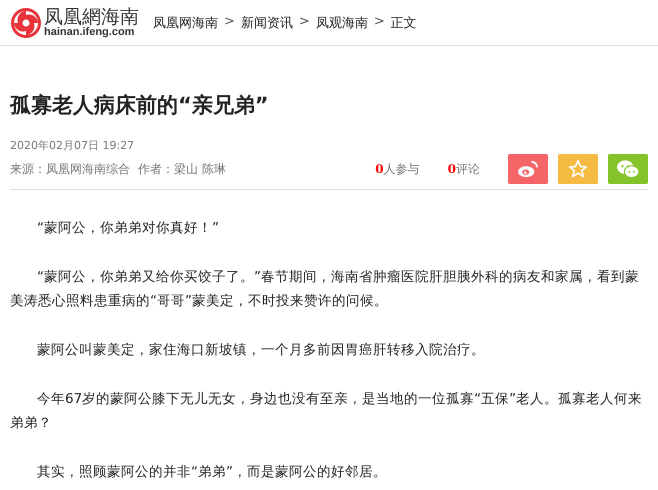  I want to click on stat-count: 0人参与, so click(397, 169).